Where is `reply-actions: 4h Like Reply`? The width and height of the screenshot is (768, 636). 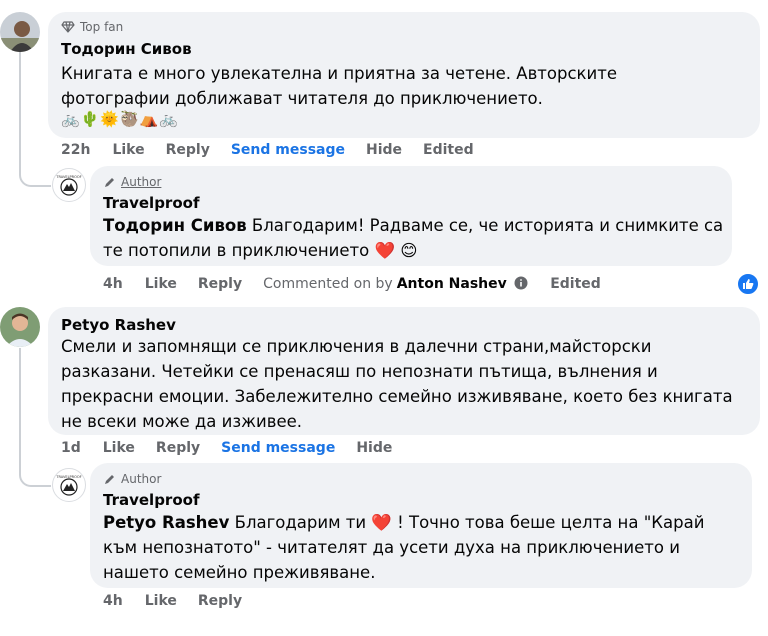 reply-actions: 4h Like Reply is located at coordinates (183, 601).